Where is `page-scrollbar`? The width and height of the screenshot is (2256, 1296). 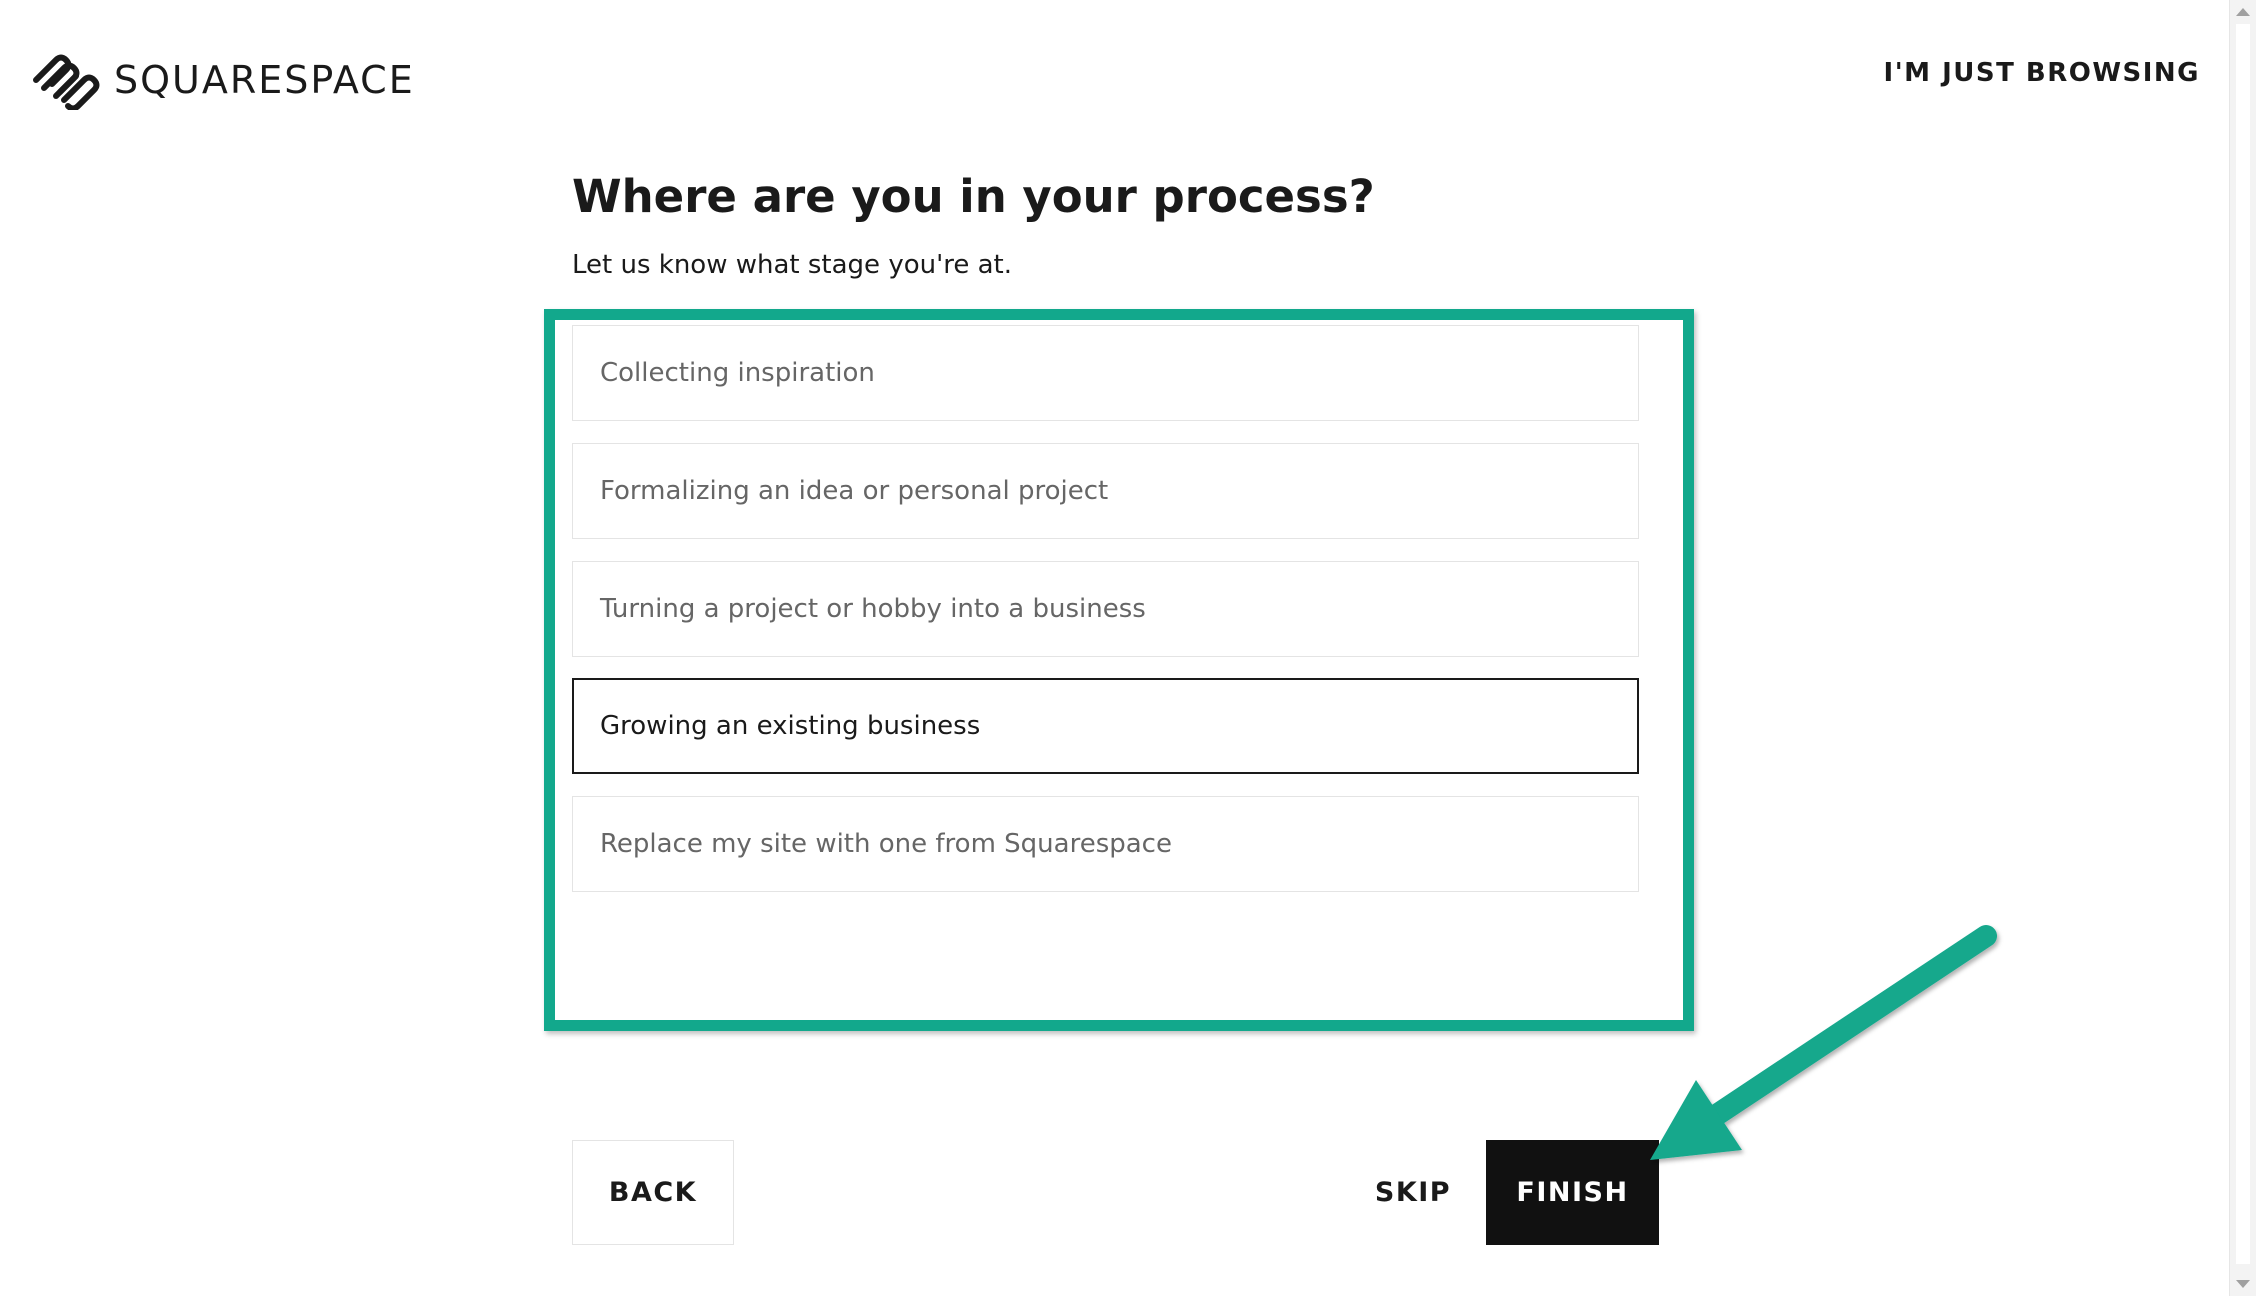
page-scrollbar is located at coordinates (2242, 648).